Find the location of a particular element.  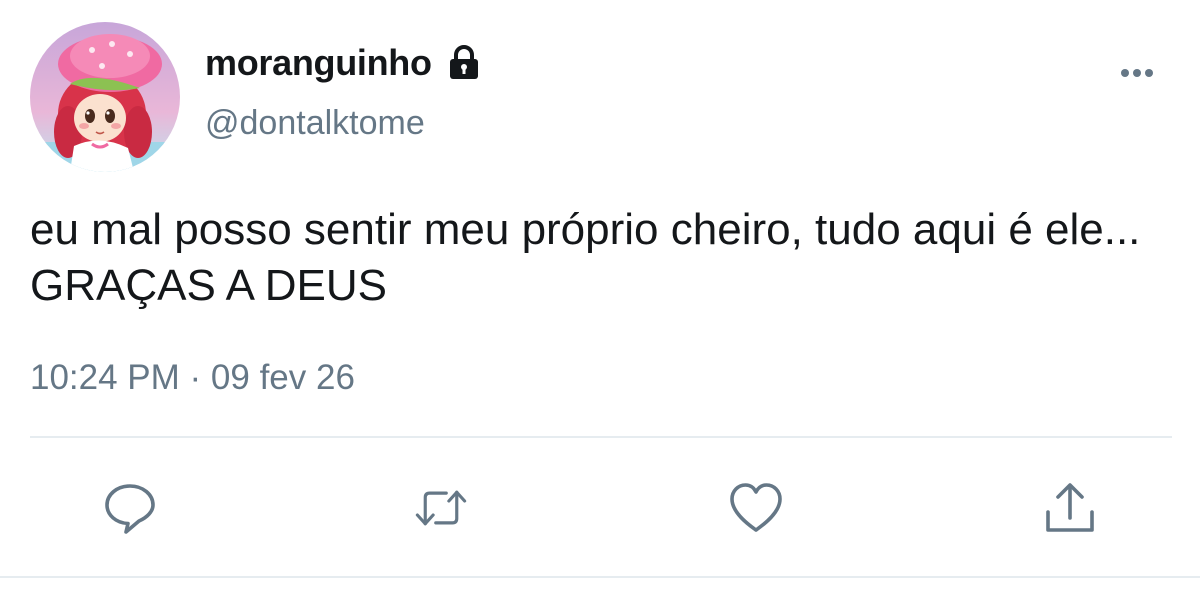

lock-icon is located at coordinates (464, 63).